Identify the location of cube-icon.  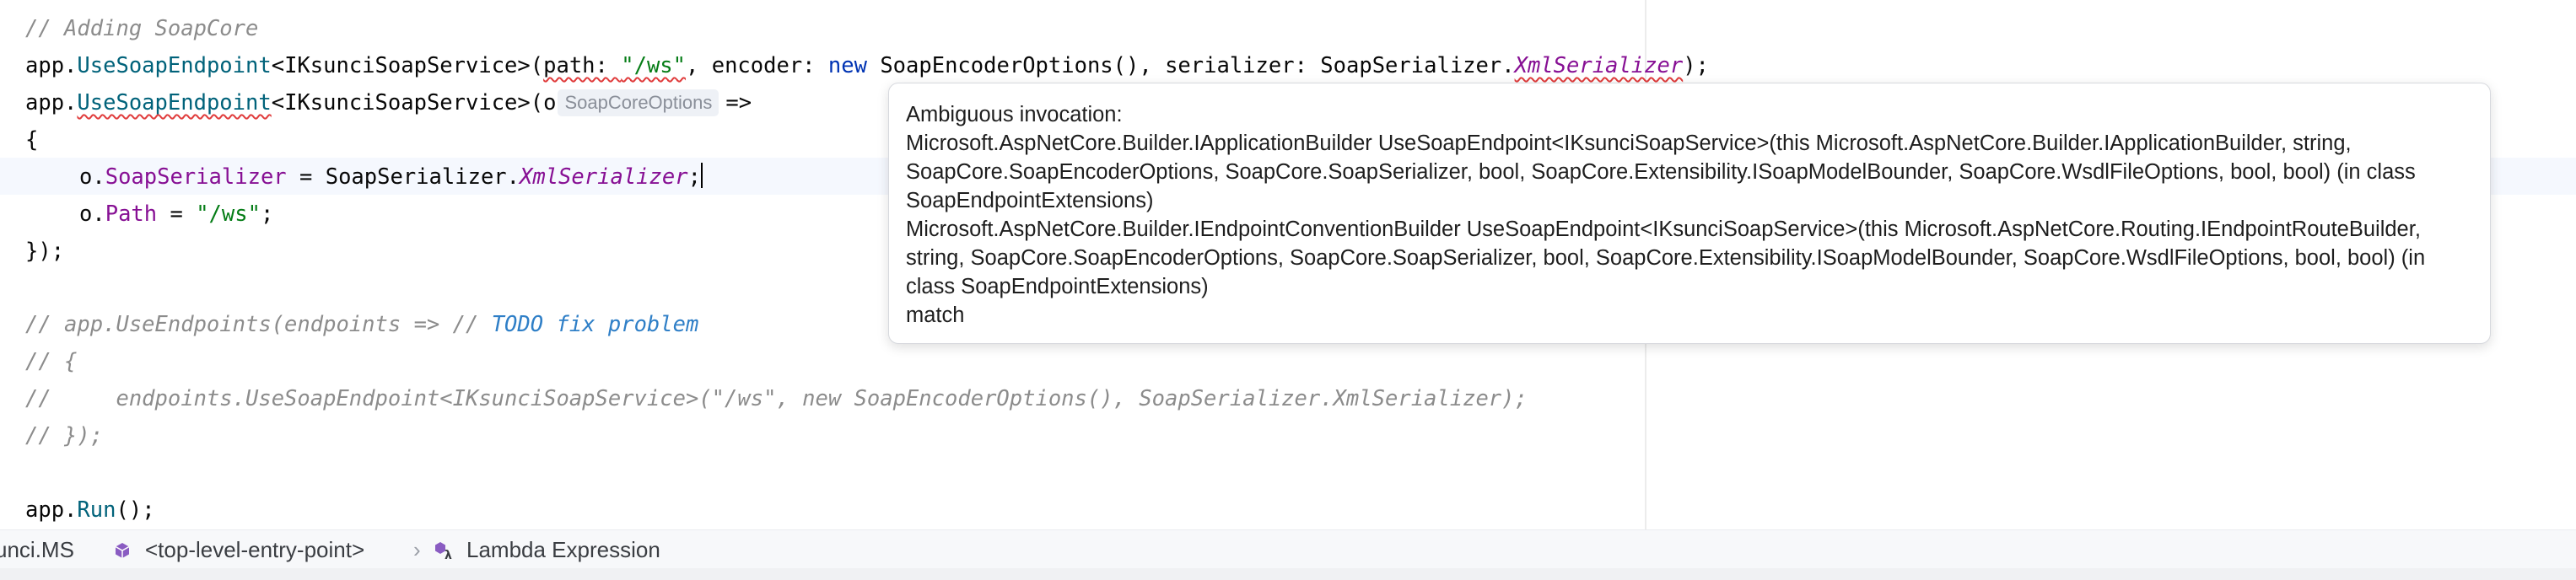
(122, 549).